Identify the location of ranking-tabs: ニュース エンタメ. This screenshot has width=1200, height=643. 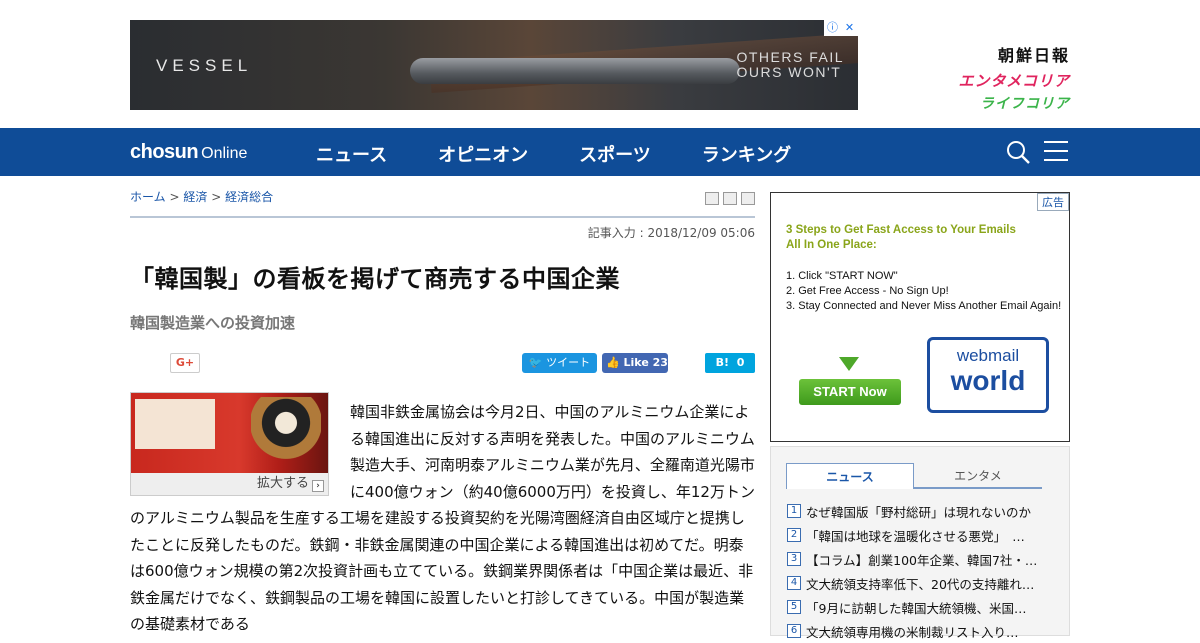
(914, 476).